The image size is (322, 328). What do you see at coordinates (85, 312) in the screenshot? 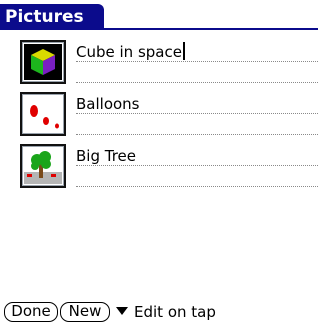
I see `new-button: New` at bounding box center [85, 312].